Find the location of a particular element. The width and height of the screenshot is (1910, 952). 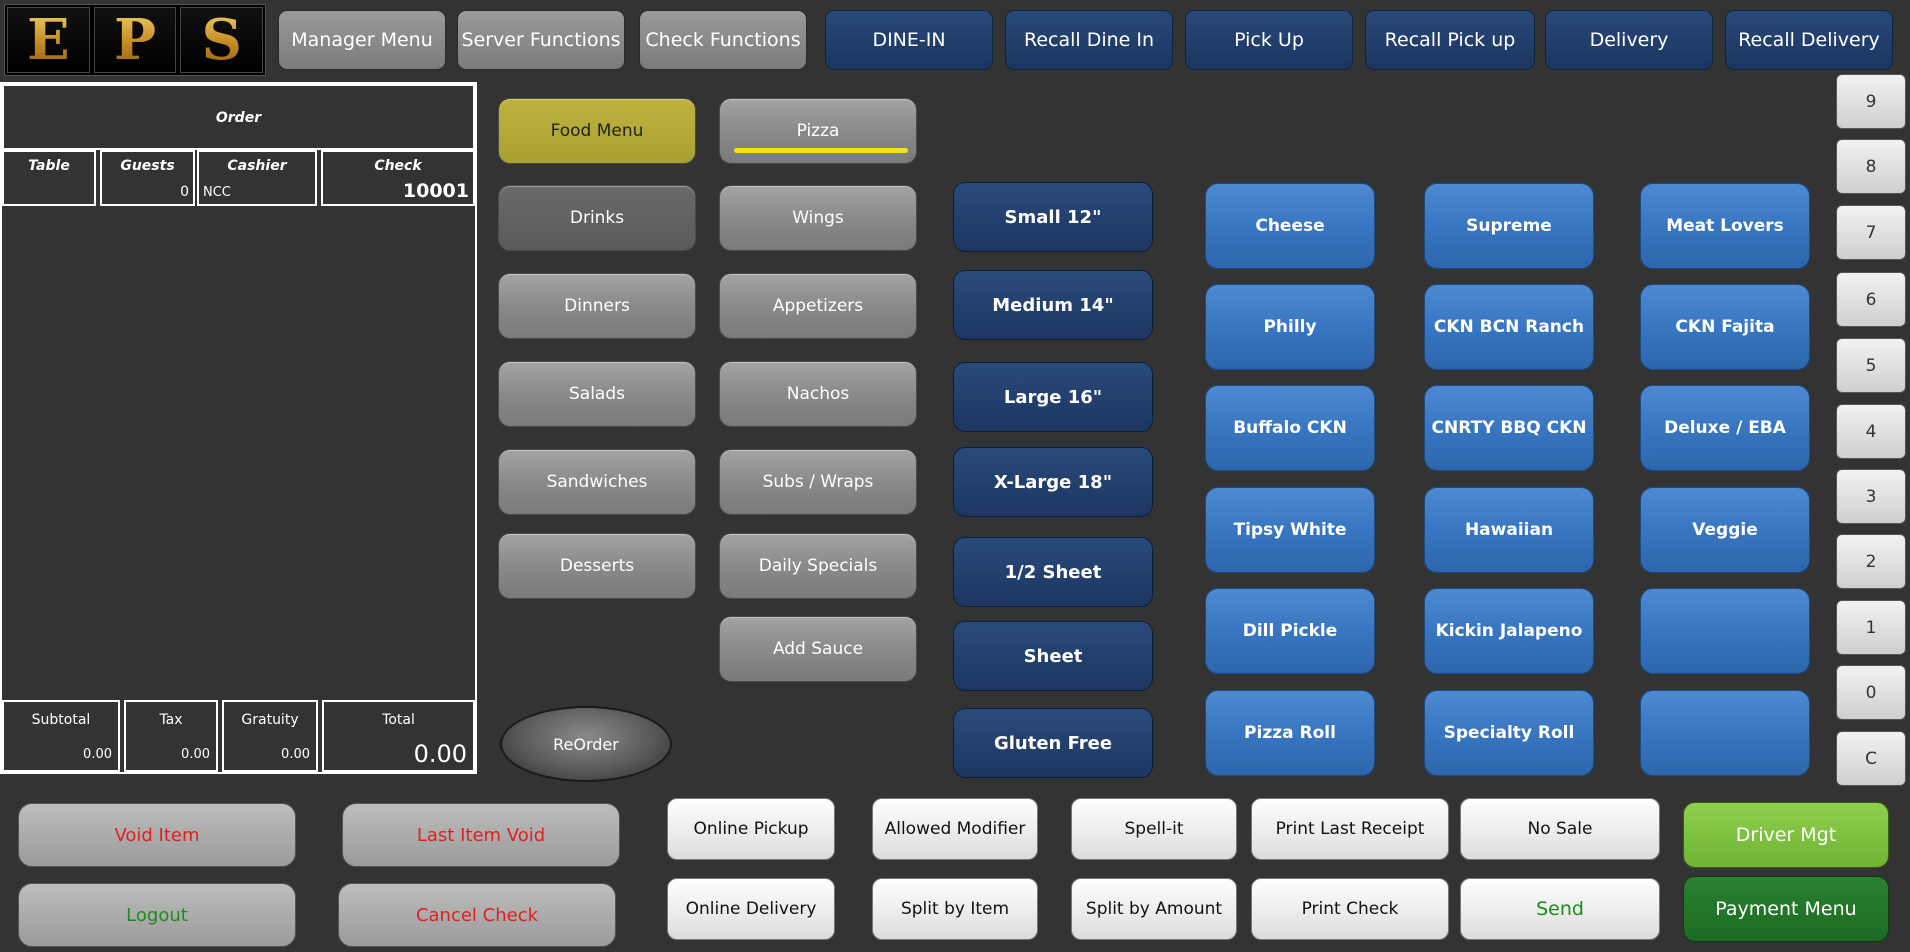

delivery-button: Delivery is located at coordinates (1629, 40).